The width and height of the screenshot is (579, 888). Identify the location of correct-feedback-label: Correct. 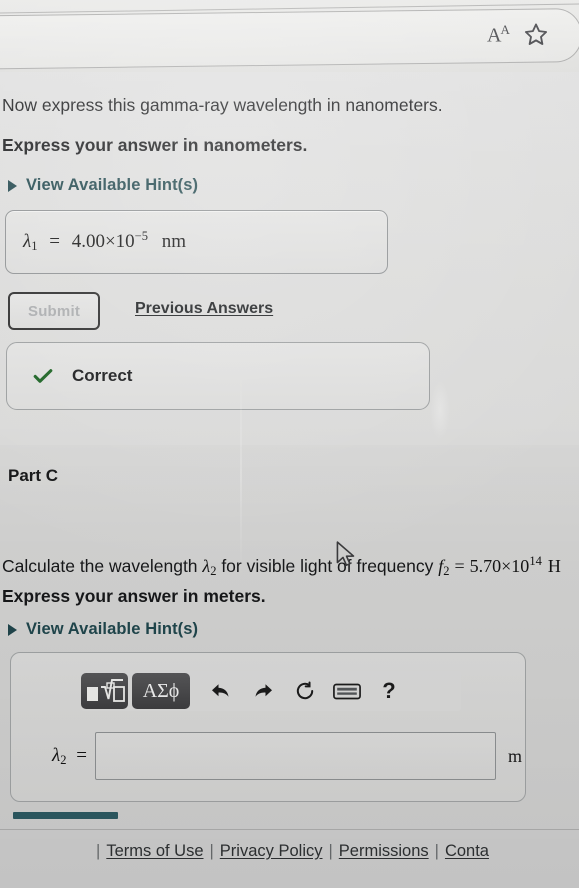
(102, 375).